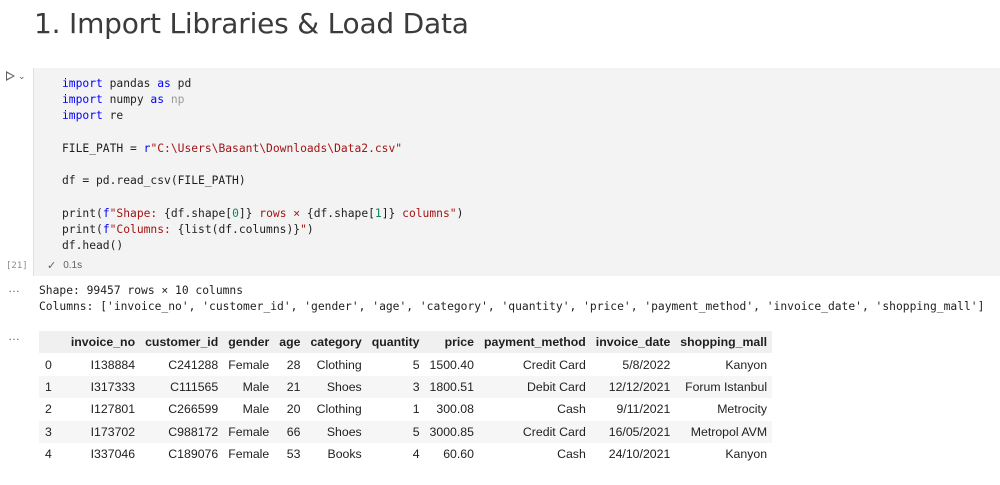 The image size is (1000, 485). Describe the element at coordinates (451, 364) in the screenshot. I see `table-cell: 1500.40` at that location.